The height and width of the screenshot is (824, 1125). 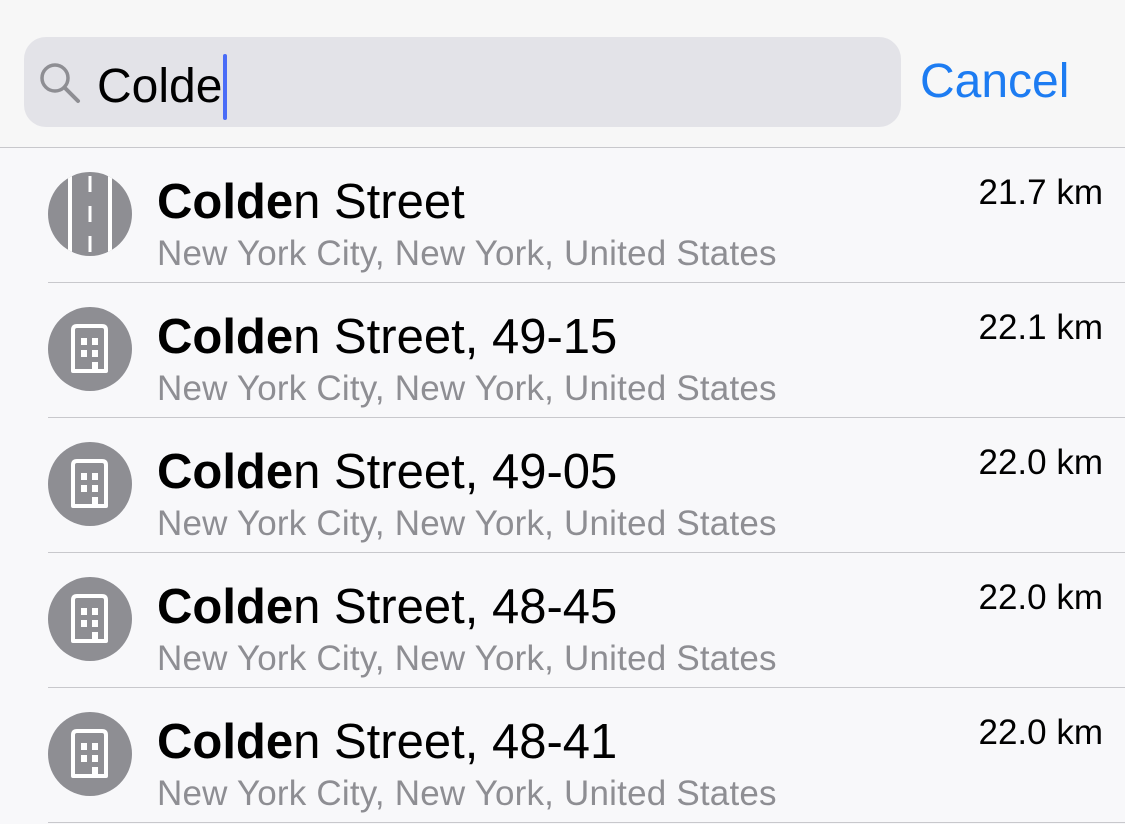 I want to click on result-title: Colden Street, 48-45, so click(x=387, y=607).